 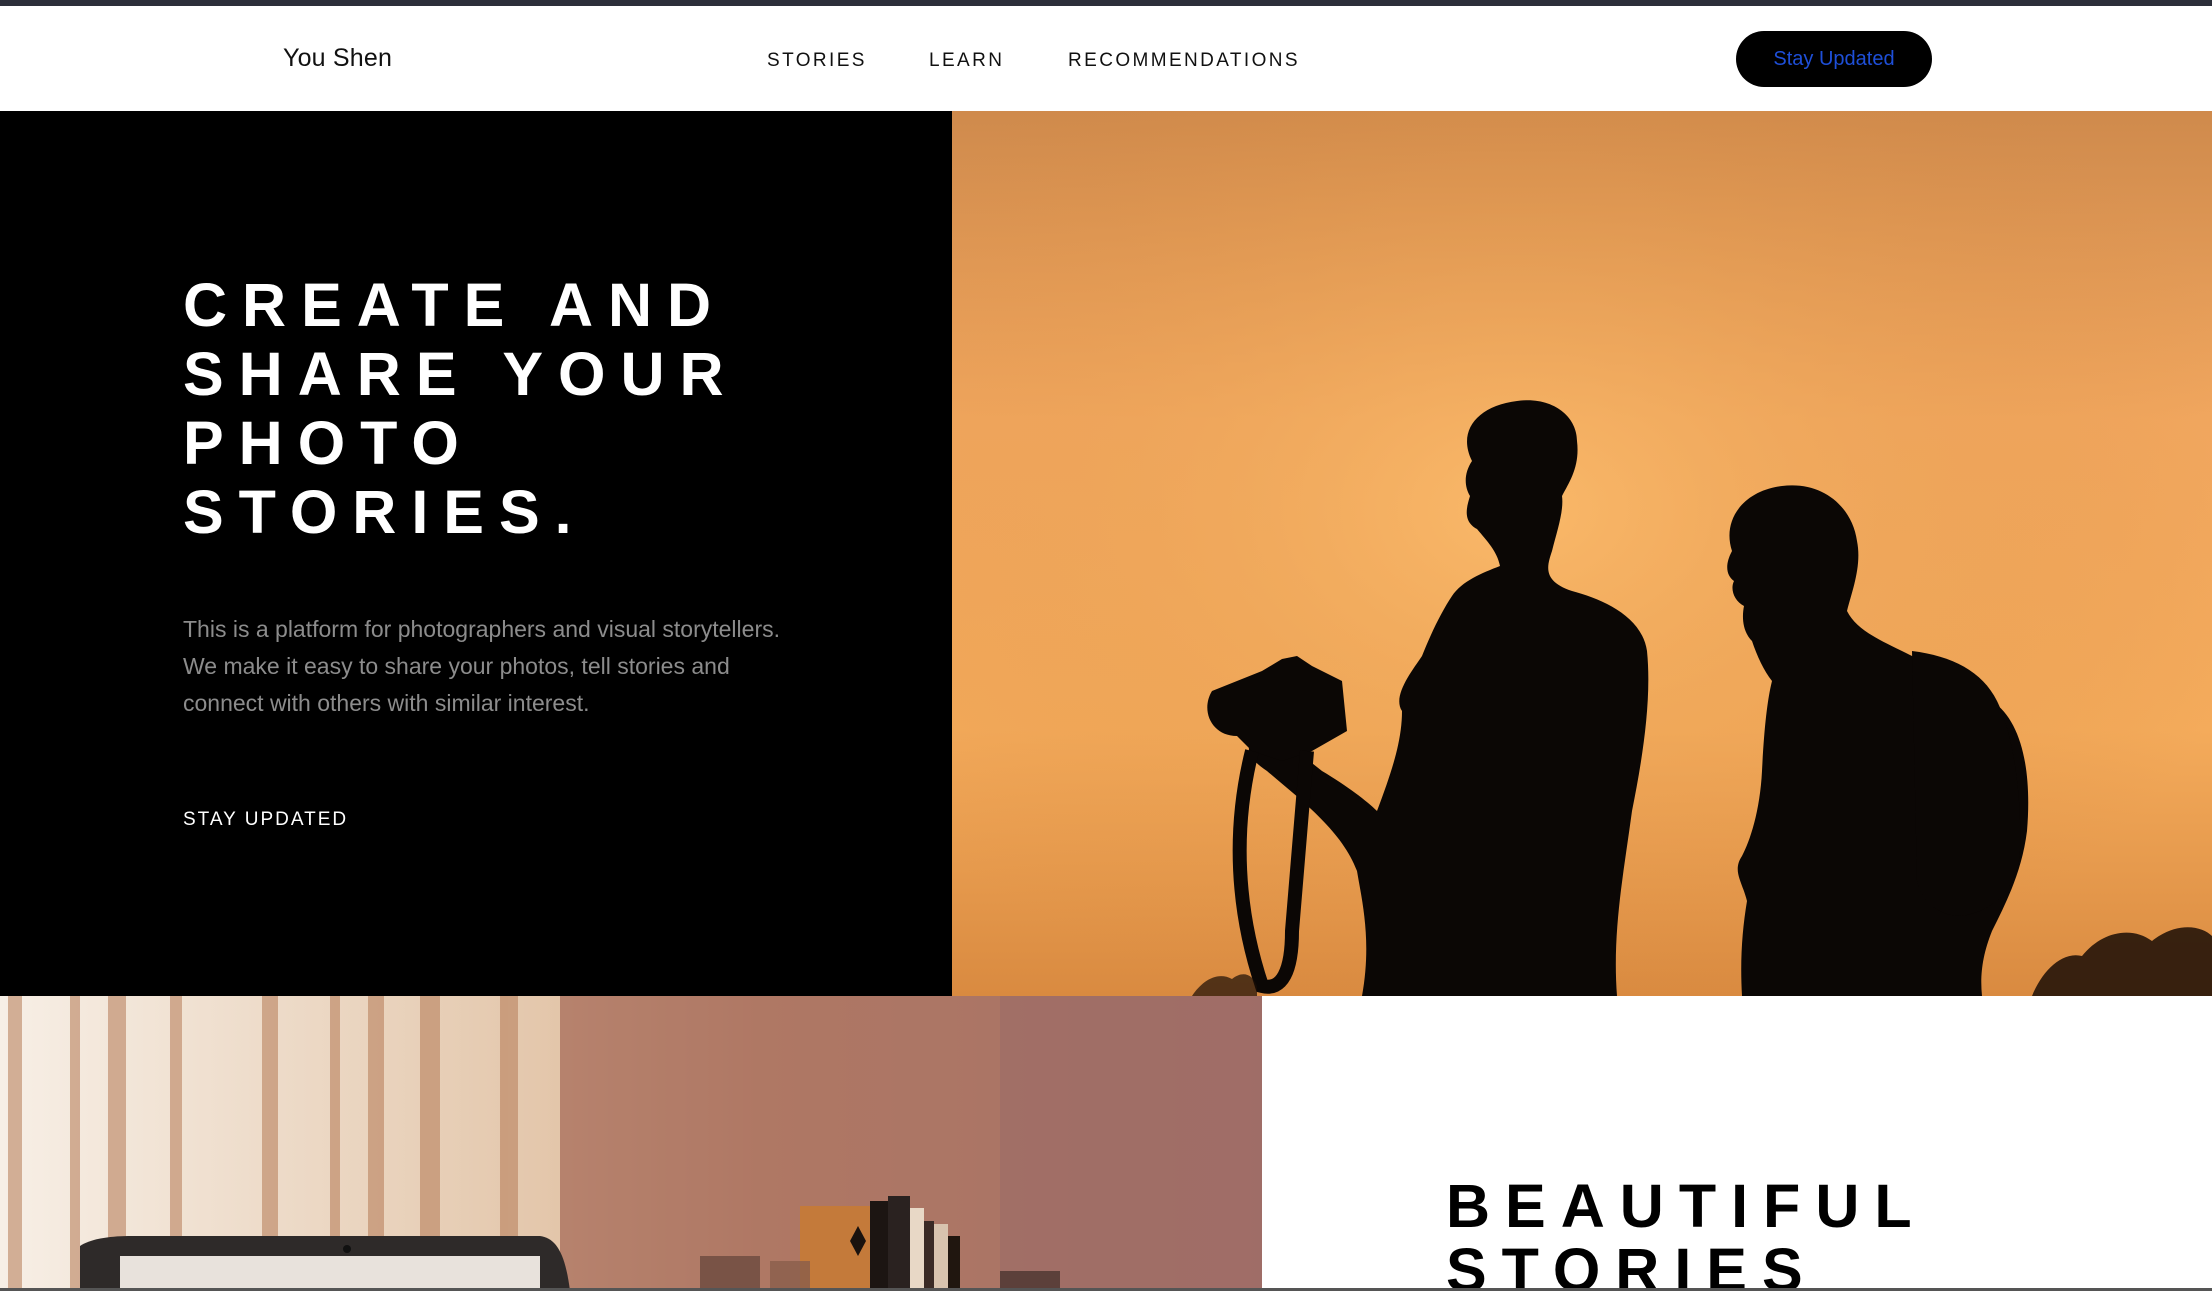 I want to click on desk-illustration, so click(x=631, y=1143).